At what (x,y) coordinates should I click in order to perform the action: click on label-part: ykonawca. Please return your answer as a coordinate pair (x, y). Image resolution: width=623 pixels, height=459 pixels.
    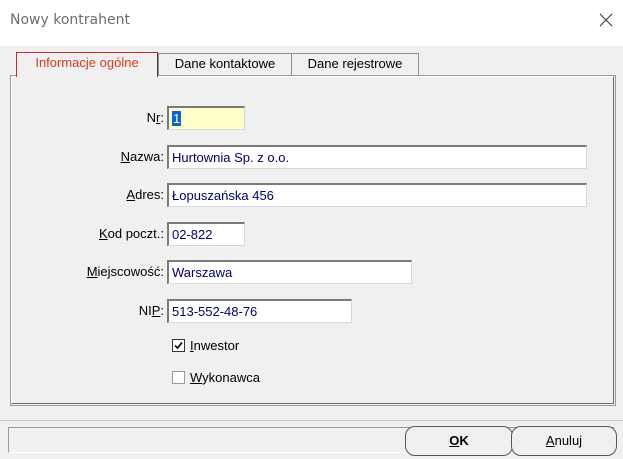
    Looking at the image, I should click on (231, 377).